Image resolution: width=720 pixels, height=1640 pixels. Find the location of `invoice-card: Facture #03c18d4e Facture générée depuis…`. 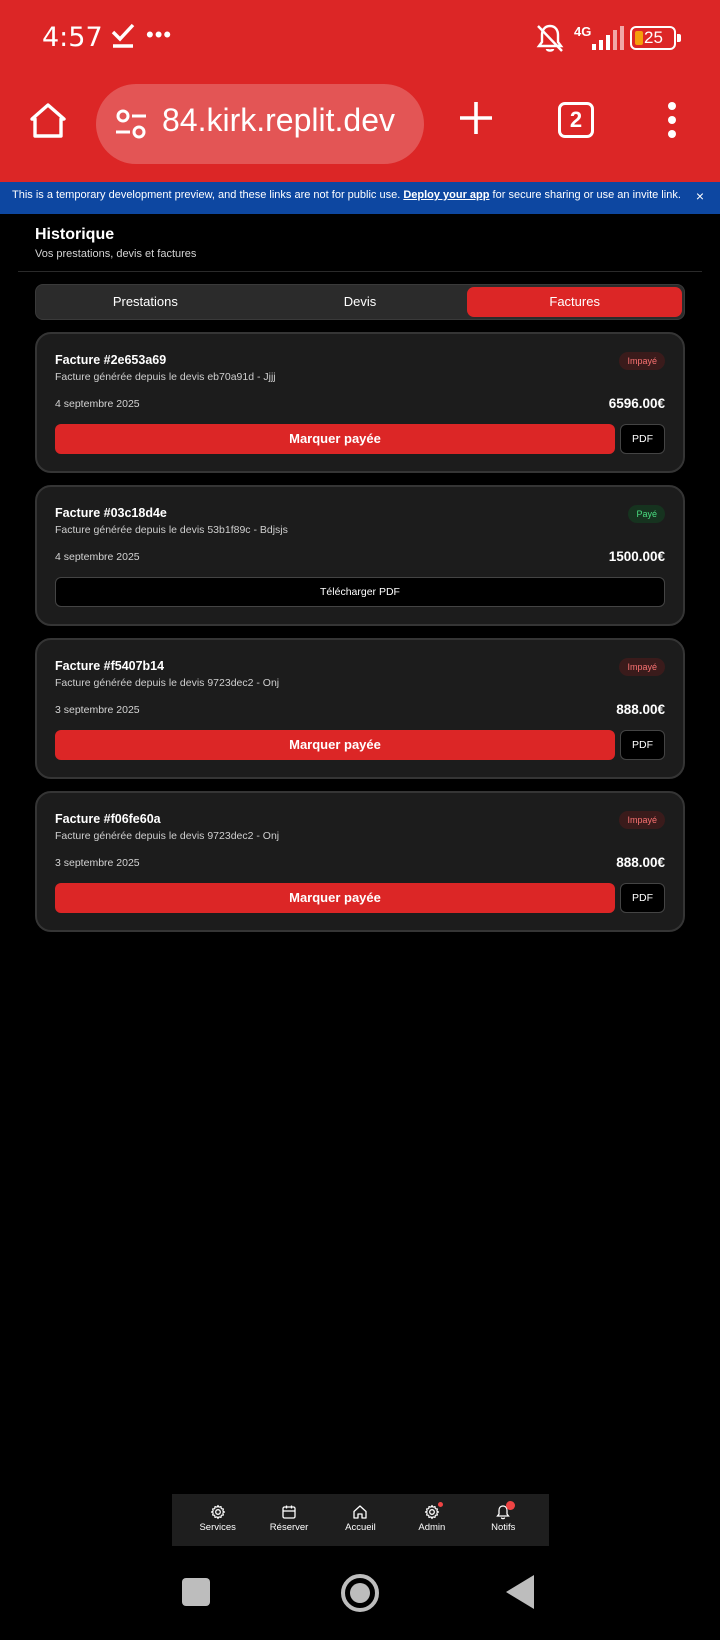

invoice-card: Facture #03c18d4e Facture générée depuis… is located at coordinates (360, 555).